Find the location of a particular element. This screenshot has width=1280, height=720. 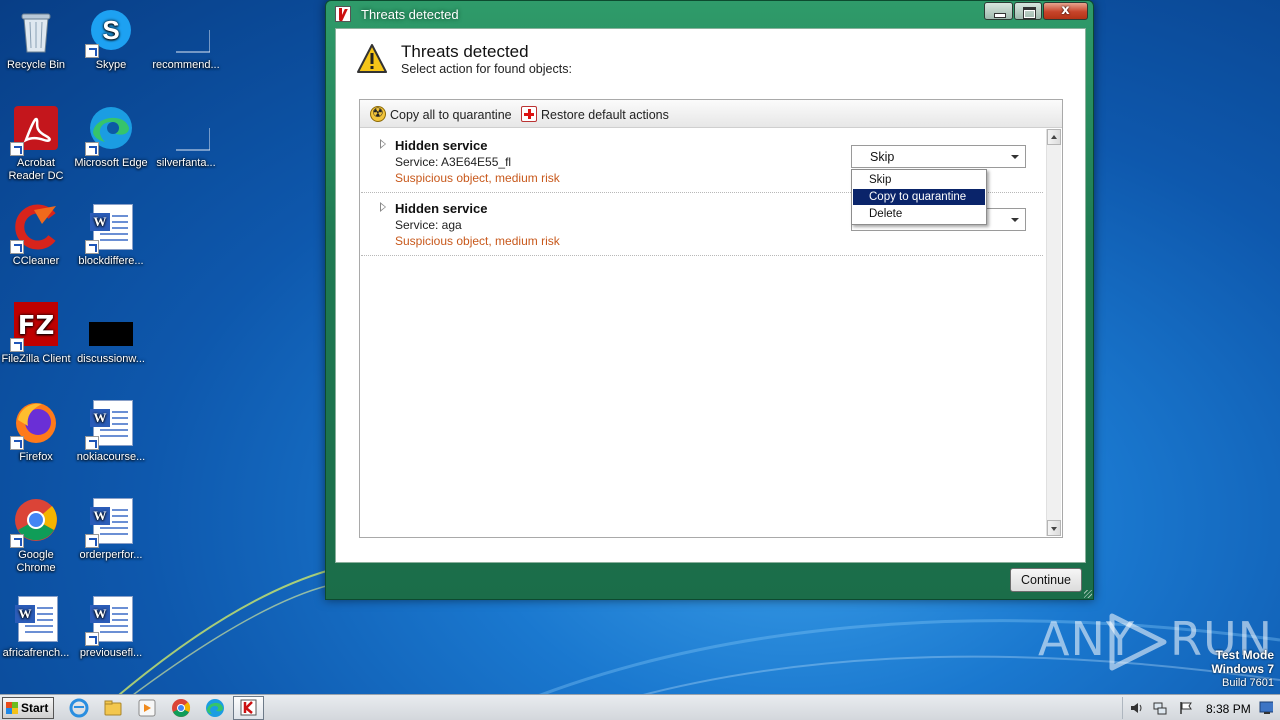

desktop-icon-ccleaner: CCleaner is located at coordinates (37, 236).